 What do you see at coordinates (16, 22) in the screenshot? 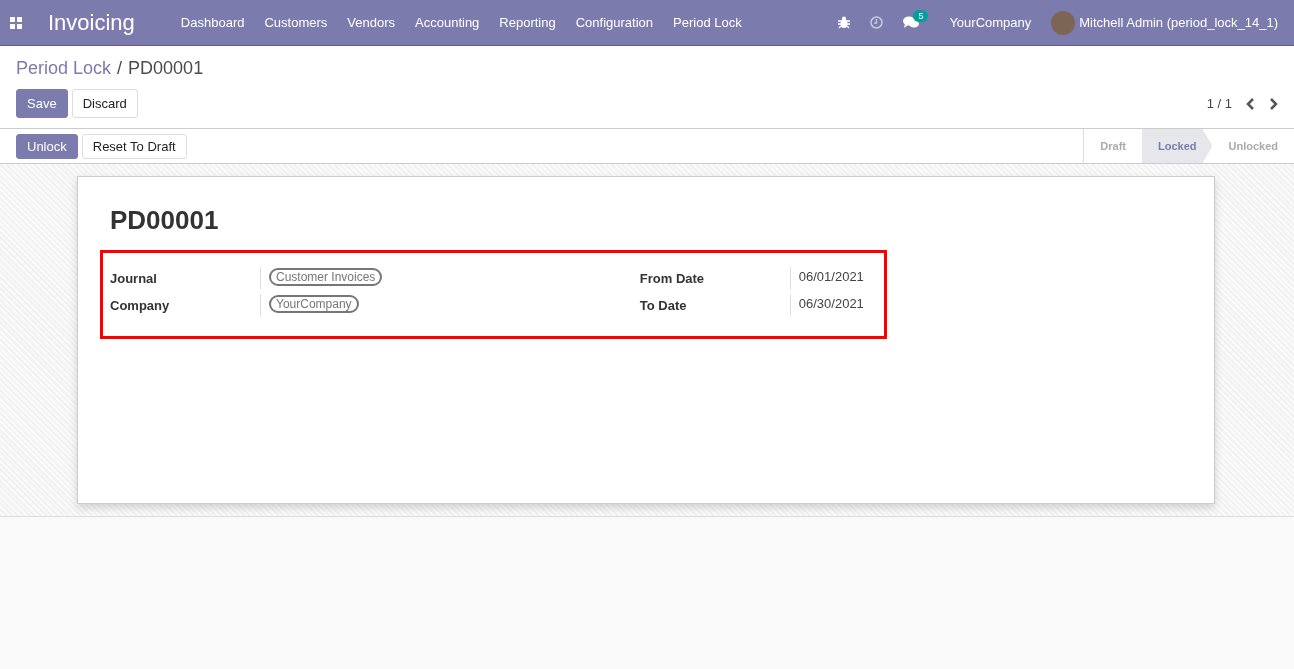
I see `apps-menu-icon` at bounding box center [16, 22].